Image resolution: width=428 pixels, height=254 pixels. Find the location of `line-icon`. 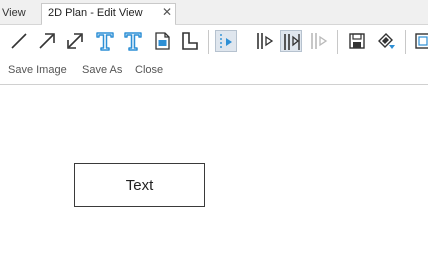

line-icon is located at coordinates (19, 41).